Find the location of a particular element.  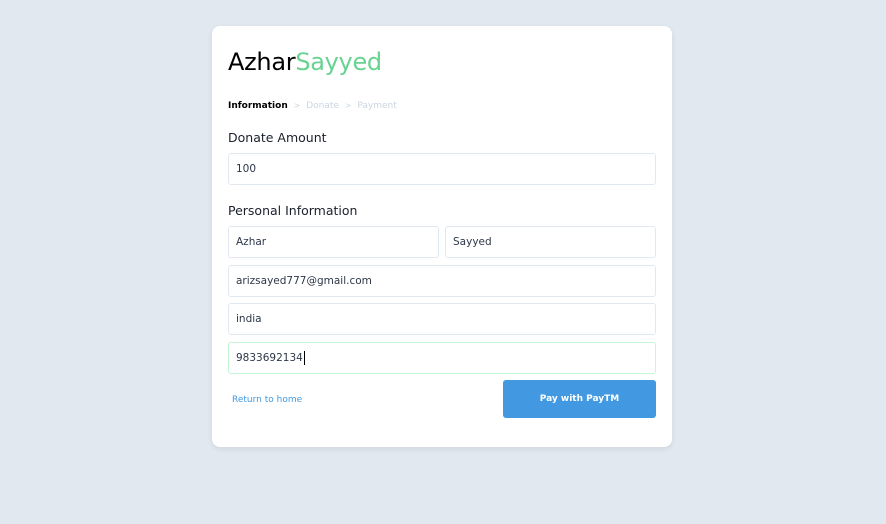

breadcrumb: Information > Donate > Payment is located at coordinates (312, 106).